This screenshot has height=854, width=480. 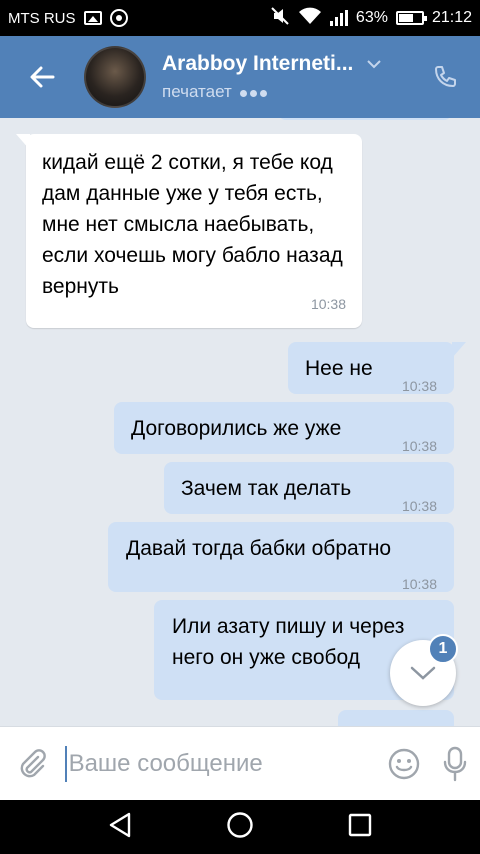 What do you see at coordinates (236, 428) in the screenshot?
I see `message-text: Договорились же уже` at bounding box center [236, 428].